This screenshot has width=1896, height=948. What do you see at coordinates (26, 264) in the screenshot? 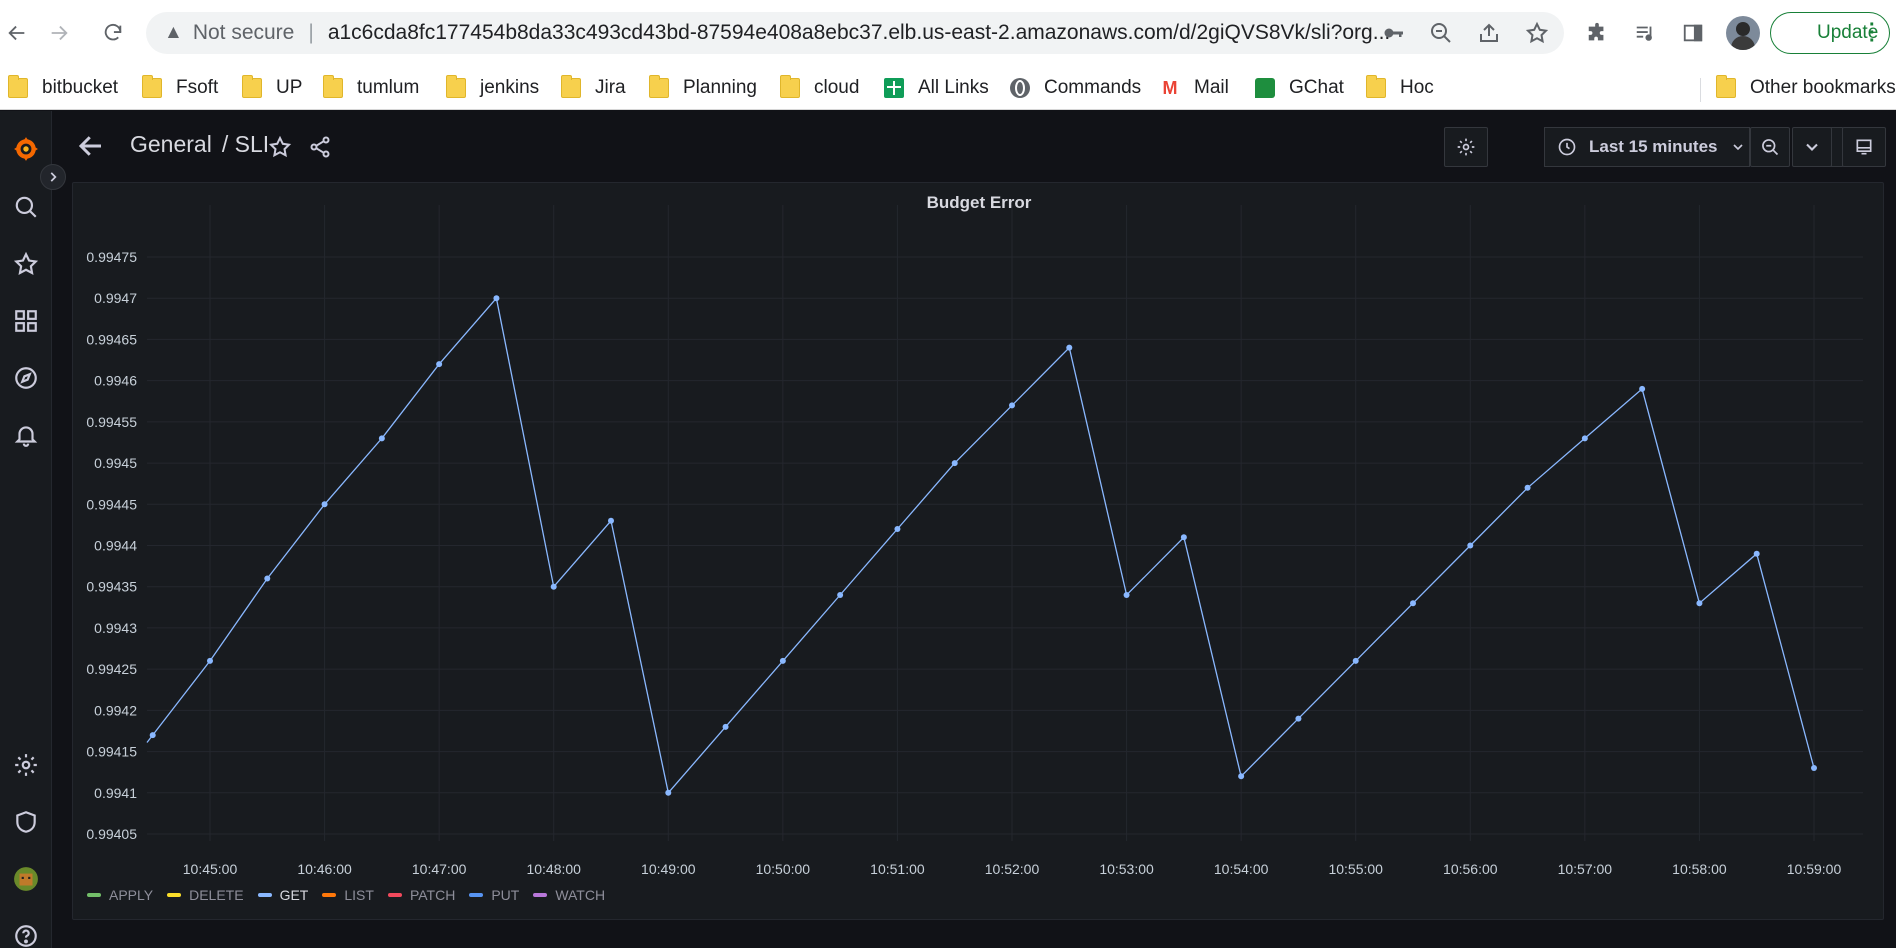
I see `starred-icon` at bounding box center [26, 264].